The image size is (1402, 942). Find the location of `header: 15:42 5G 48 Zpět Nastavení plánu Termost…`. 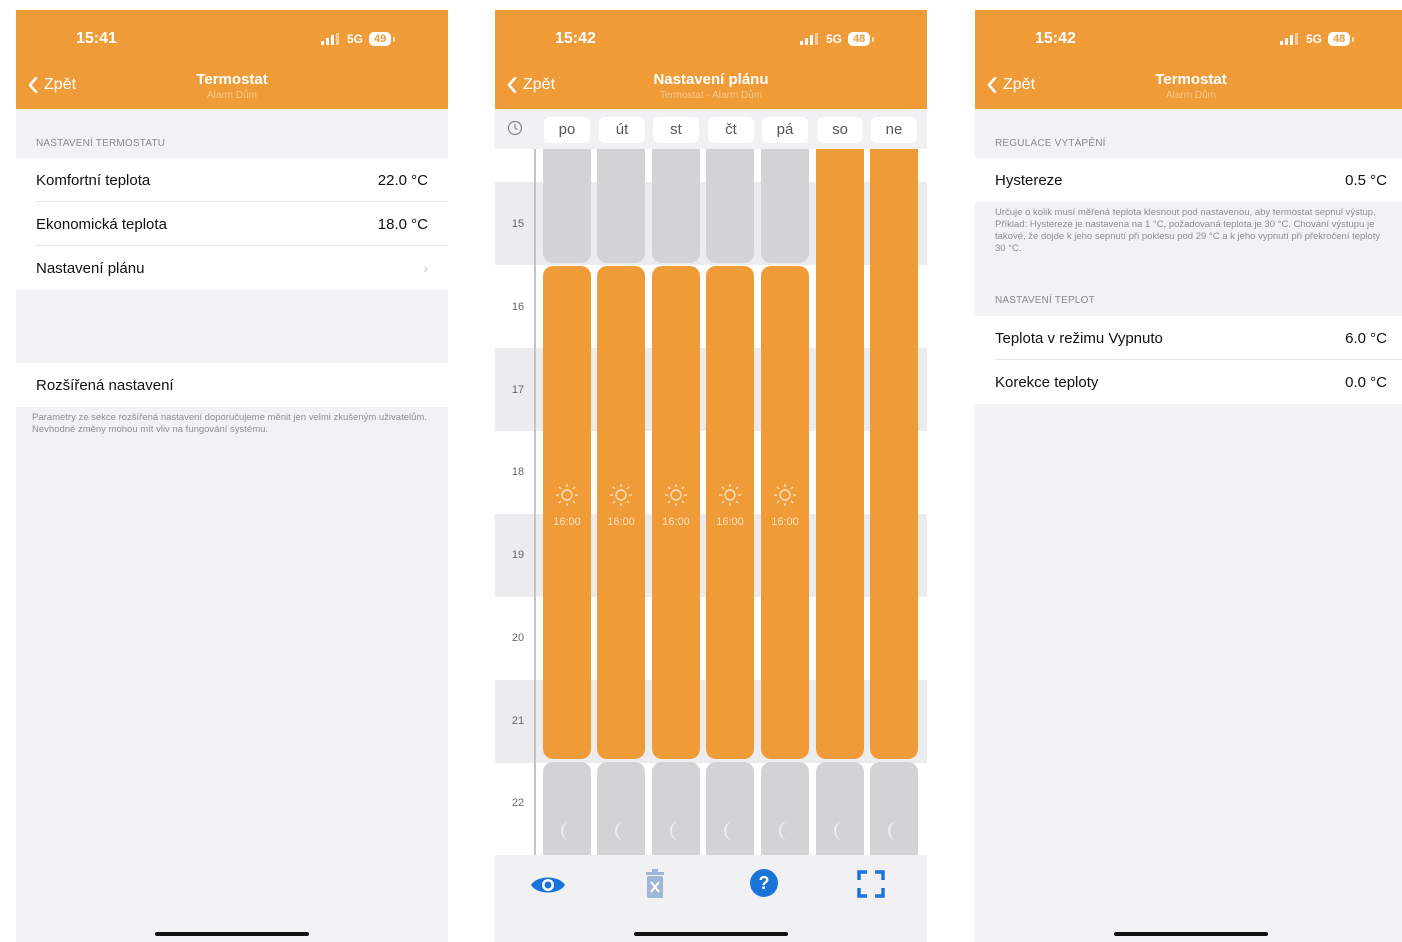

header: 15:42 5G 48 Zpět Nastavení plánu Termost… is located at coordinates (711, 59).